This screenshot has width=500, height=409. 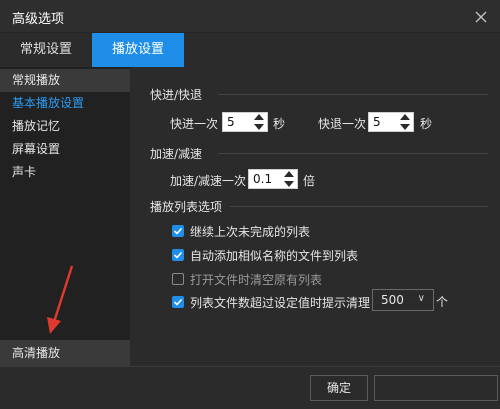 I want to click on title-bar: 高级选项, so click(x=250, y=16).